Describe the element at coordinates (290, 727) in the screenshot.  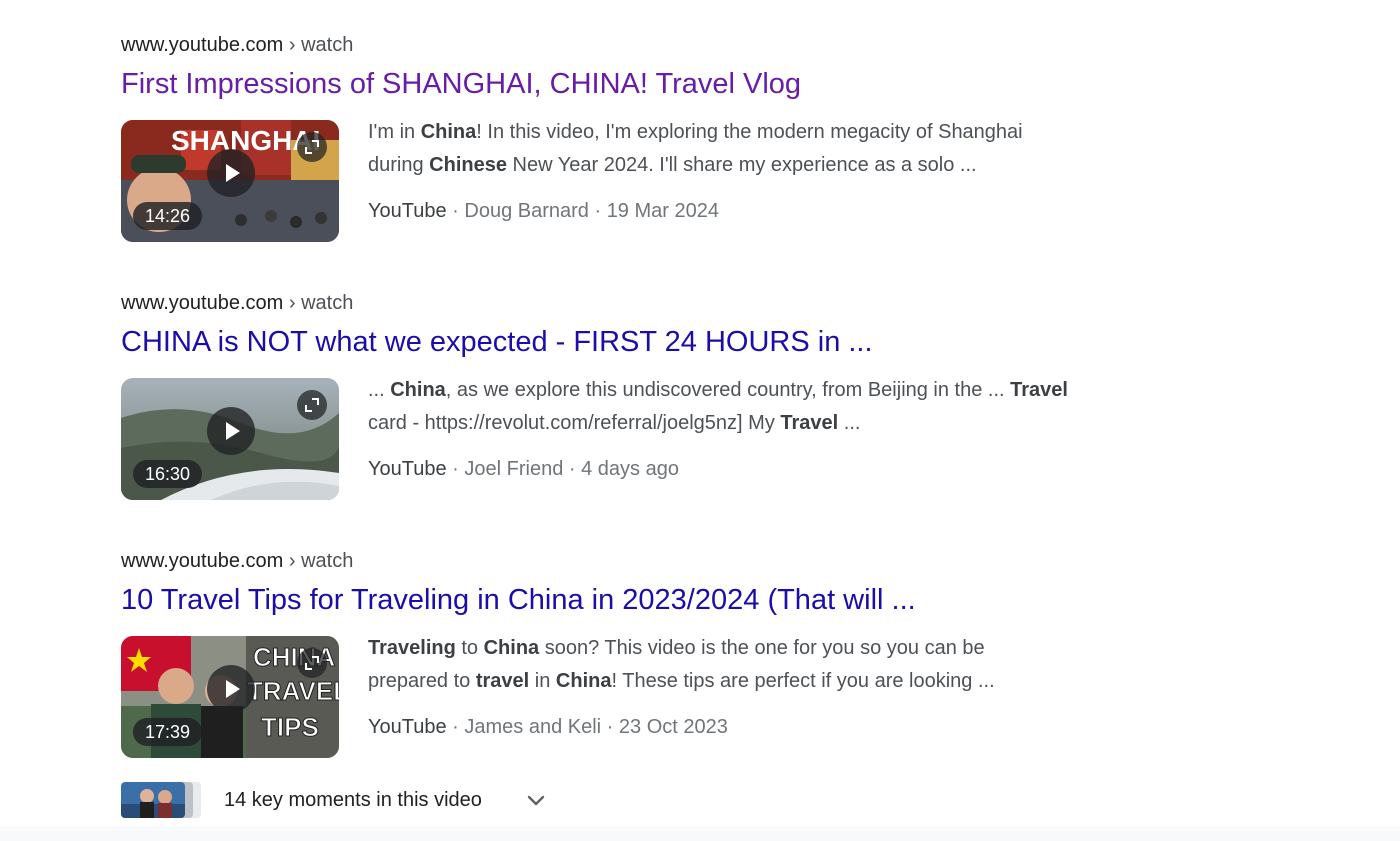
I see `thumbnail-text-line-3: TIPS` at that location.